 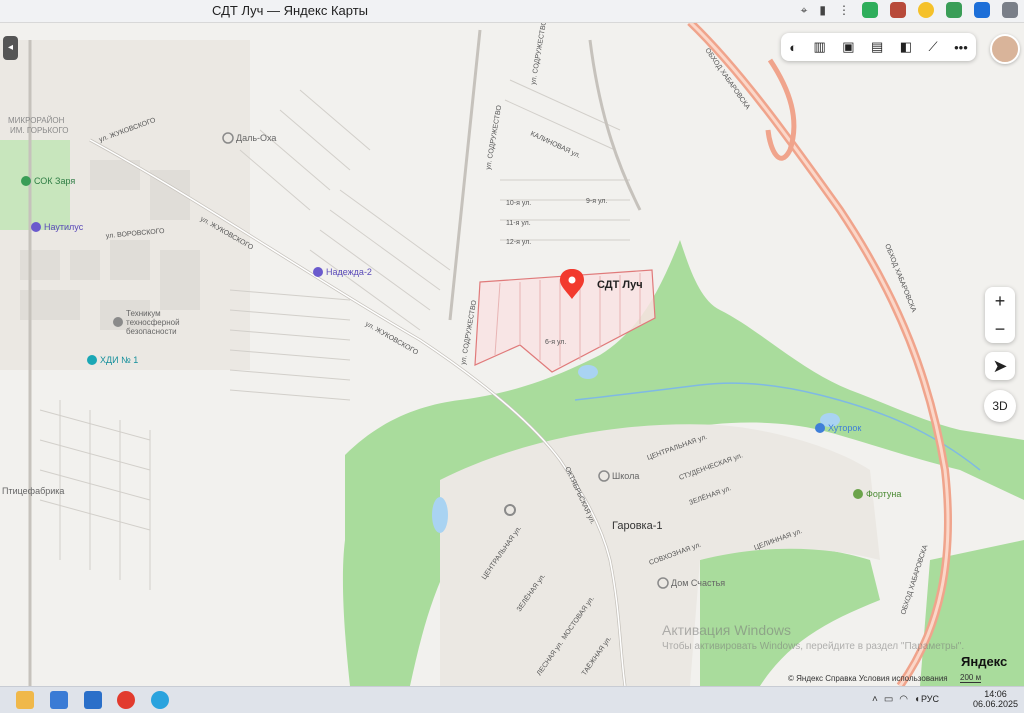 What do you see at coordinates (10, 48) in the screenshot?
I see `collapse-panel-button: ◂` at bounding box center [10, 48].